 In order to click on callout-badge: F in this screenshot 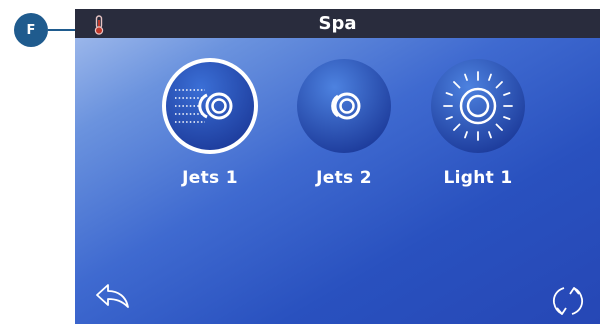, I will do `click(31, 30)`.